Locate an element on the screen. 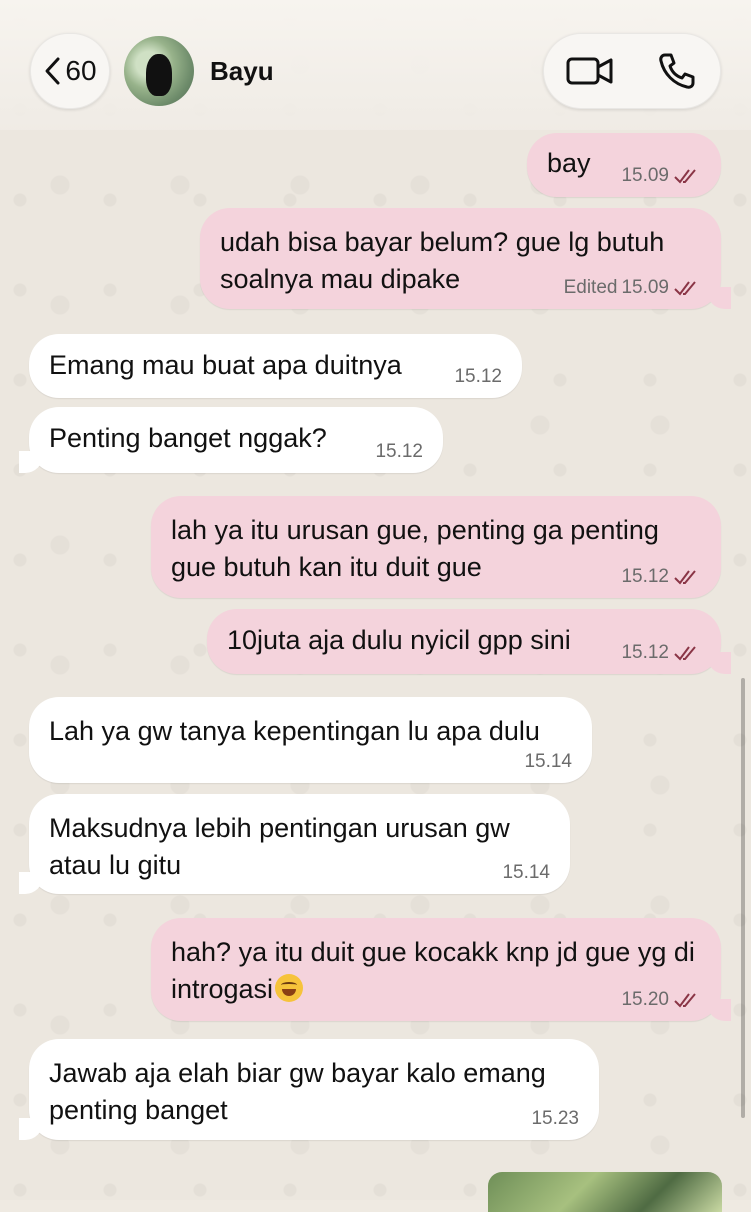  call-actions is located at coordinates (632, 71).